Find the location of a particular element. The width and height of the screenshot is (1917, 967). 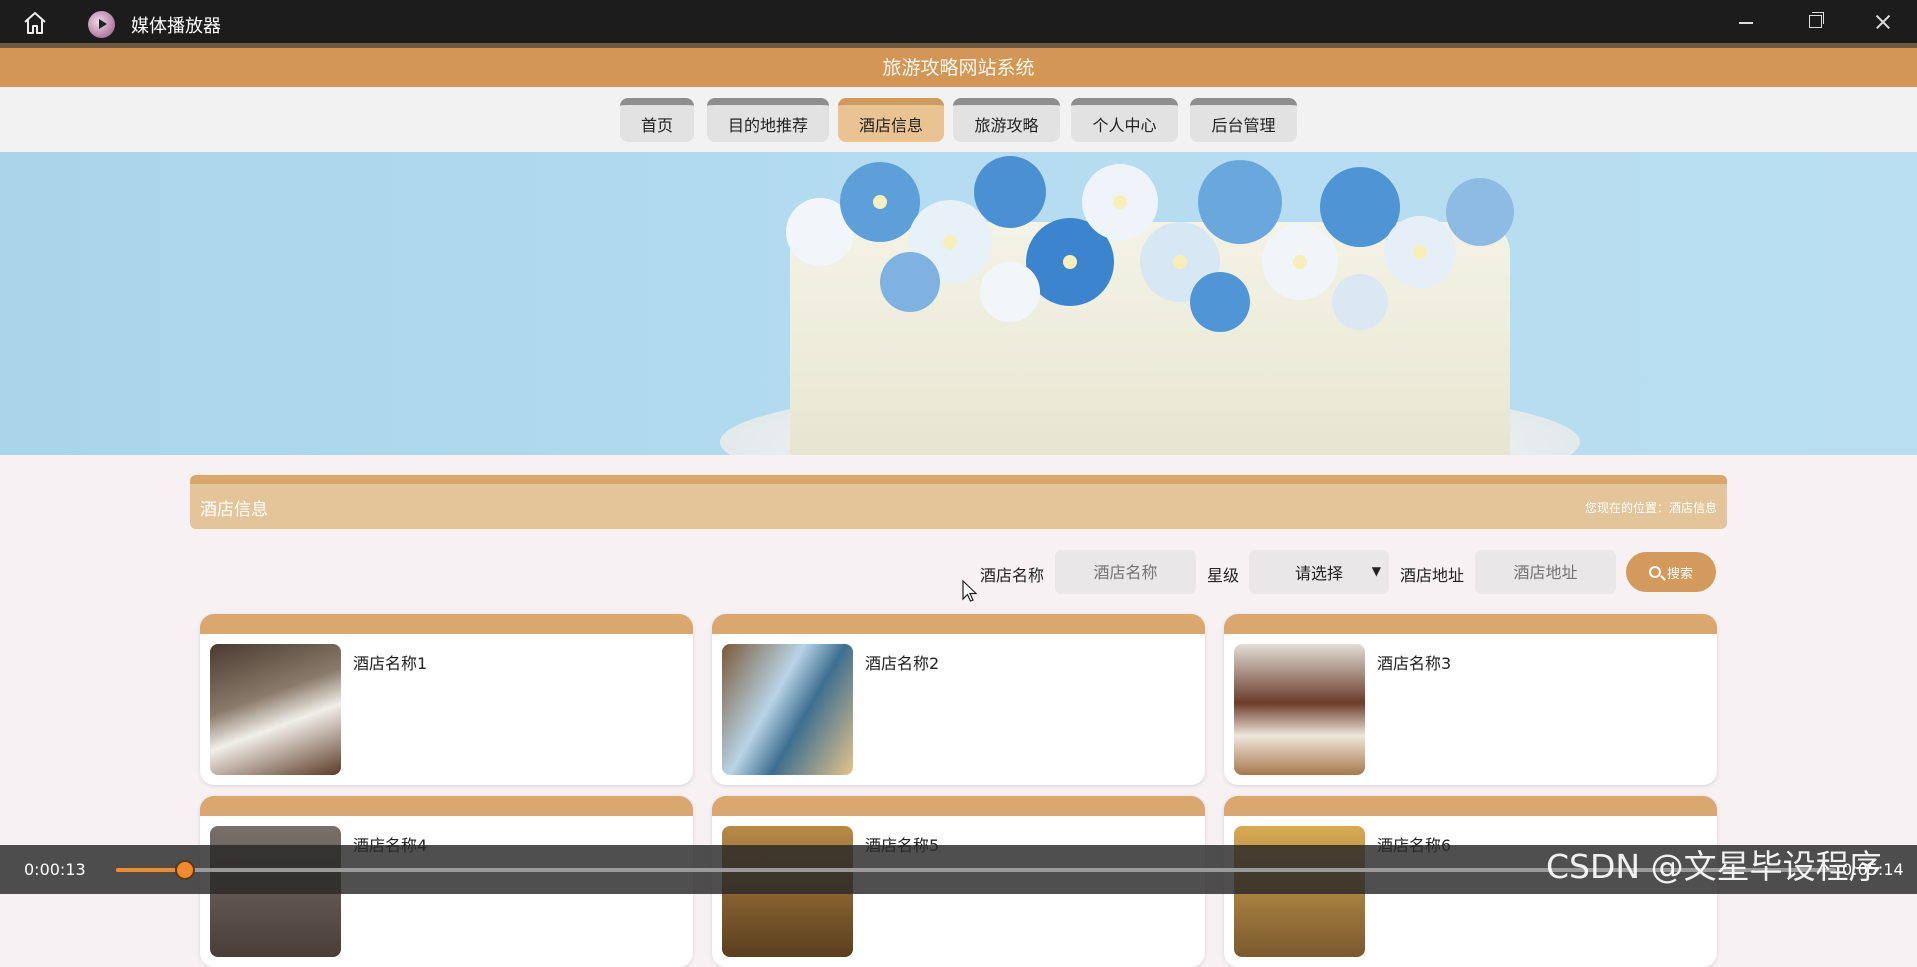

nav-item-destinations: 目的地推荐 is located at coordinates (768, 120).